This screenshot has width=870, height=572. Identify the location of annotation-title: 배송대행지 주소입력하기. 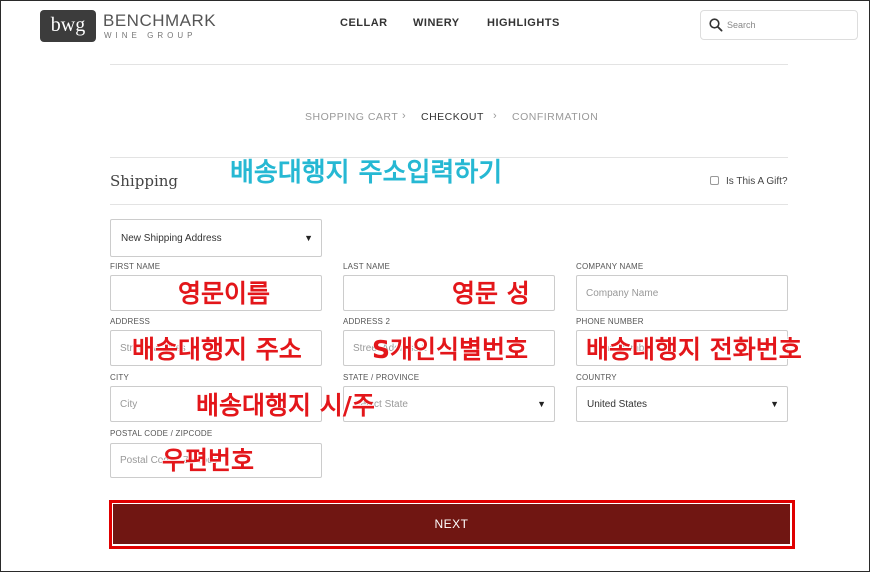
(366, 173).